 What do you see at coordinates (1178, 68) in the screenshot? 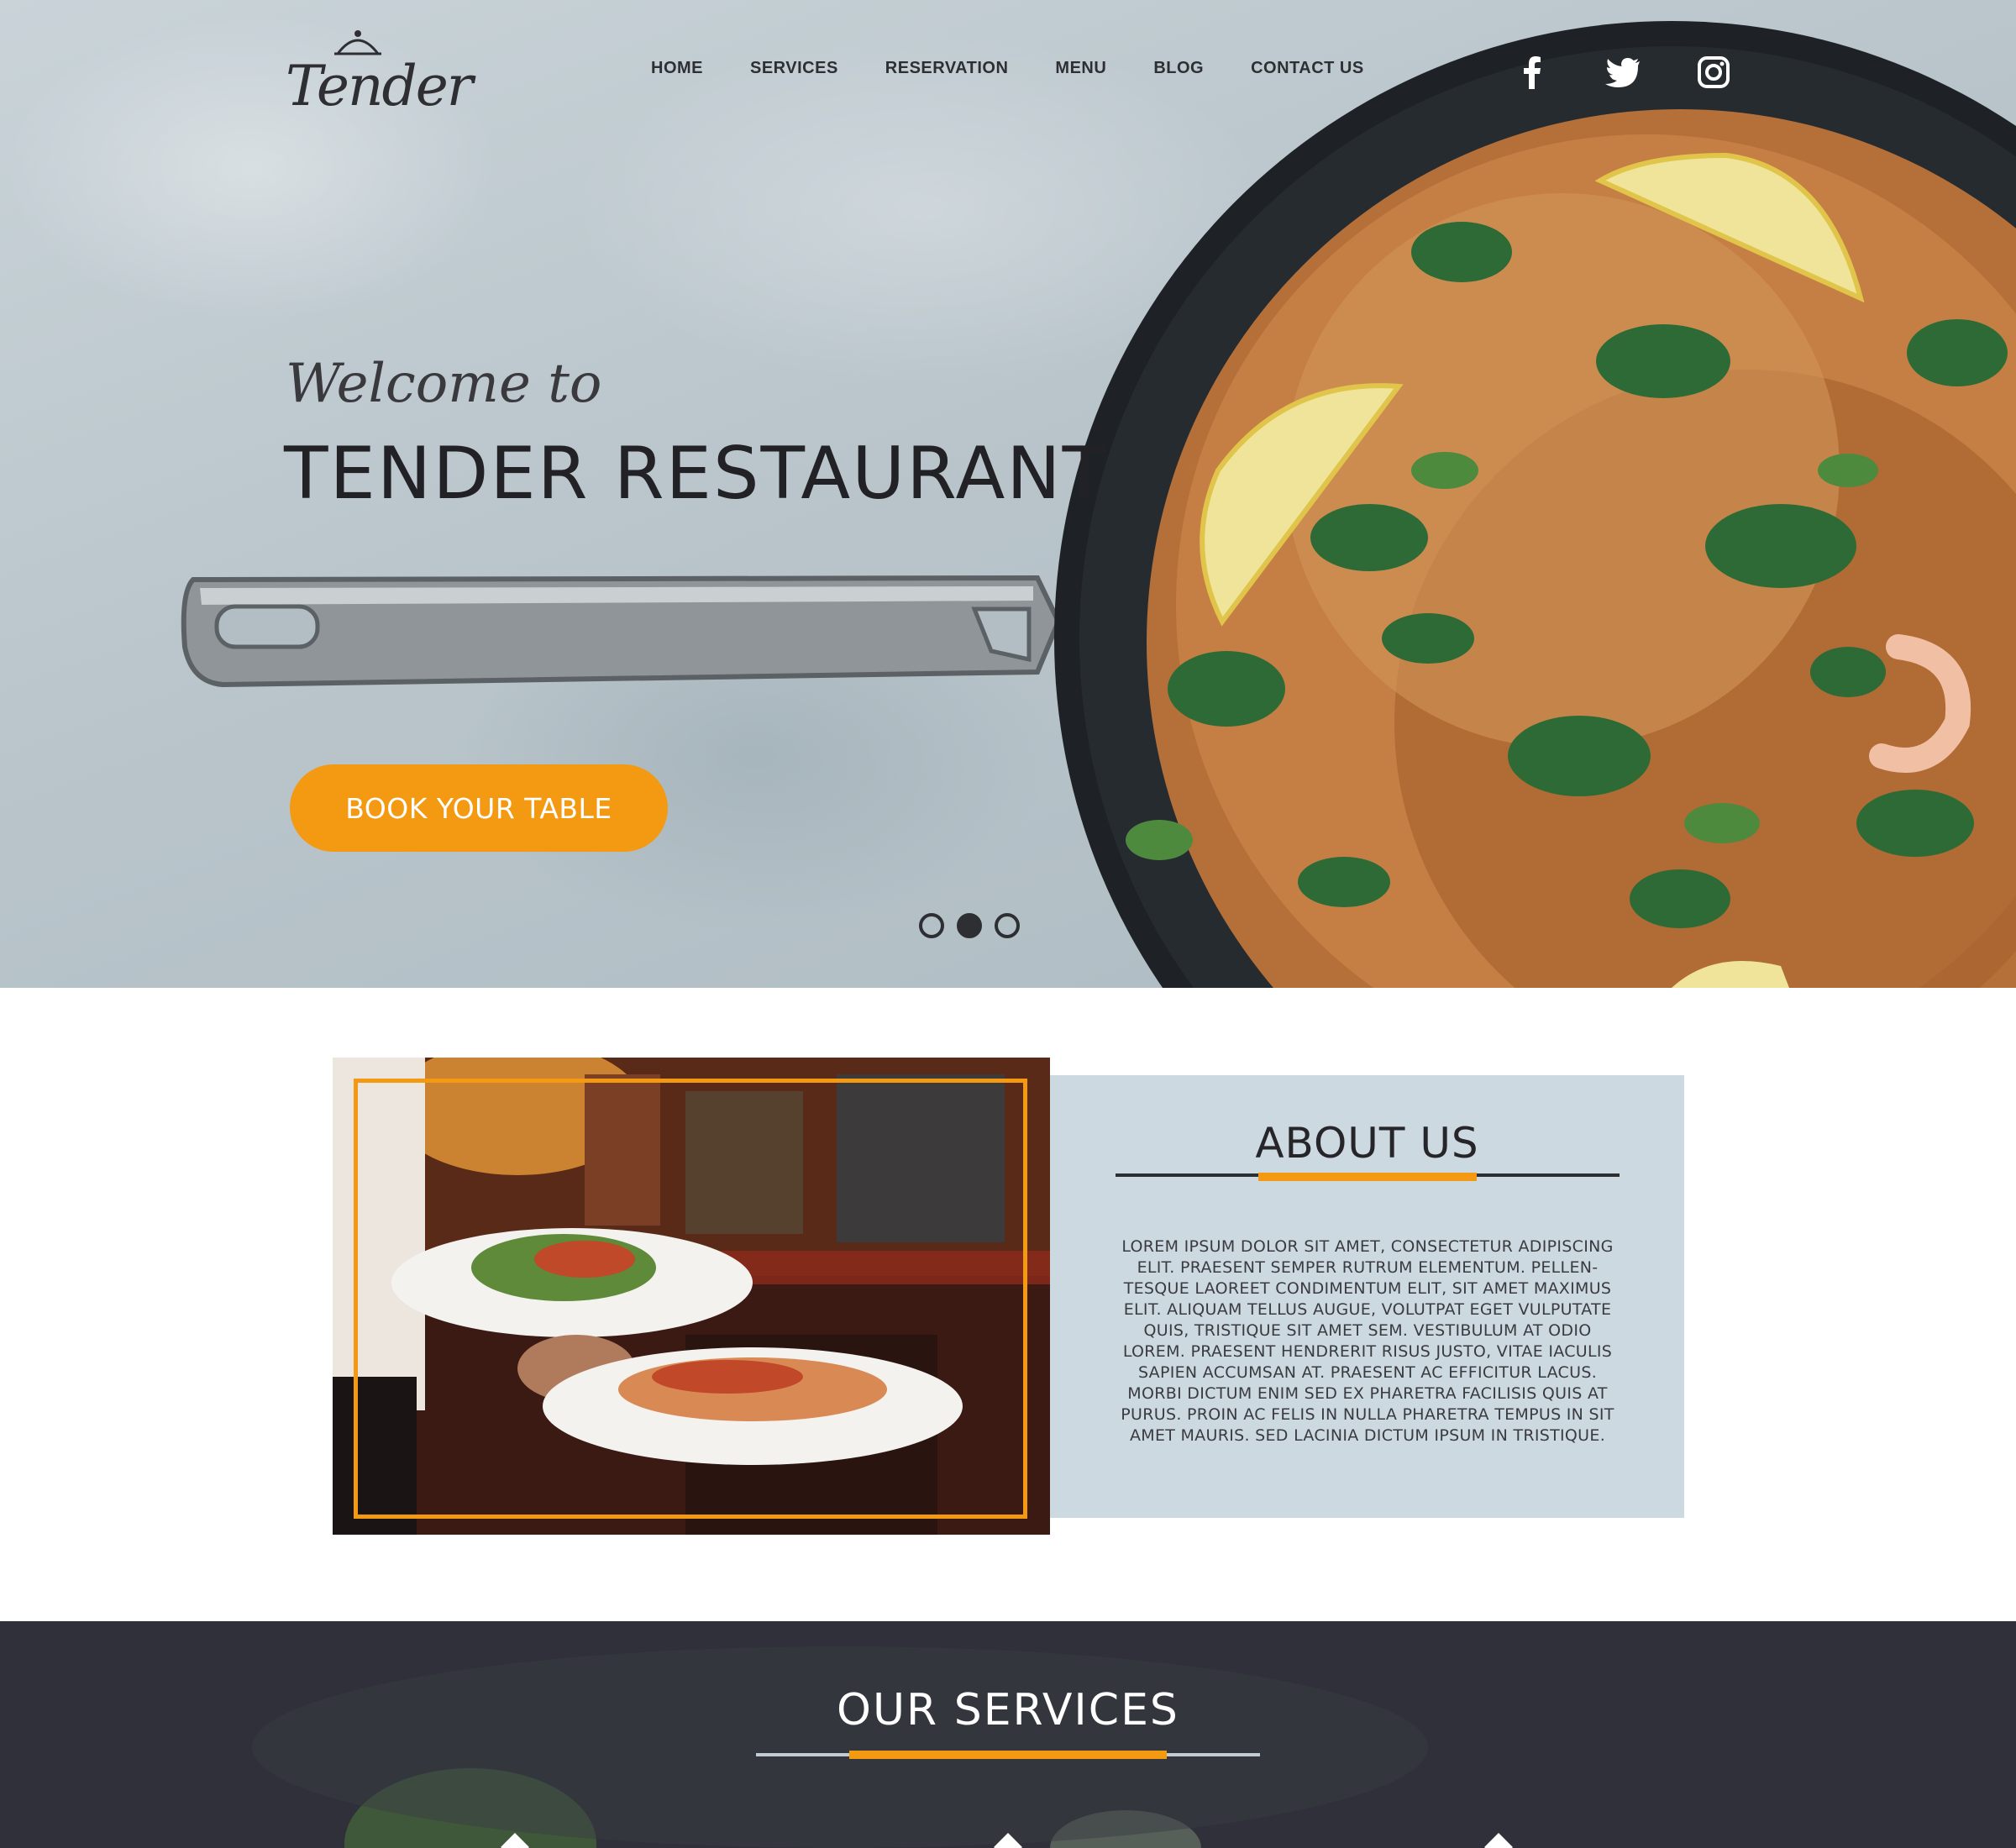
I see `nav-blog: BLOG` at bounding box center [1178, 68].